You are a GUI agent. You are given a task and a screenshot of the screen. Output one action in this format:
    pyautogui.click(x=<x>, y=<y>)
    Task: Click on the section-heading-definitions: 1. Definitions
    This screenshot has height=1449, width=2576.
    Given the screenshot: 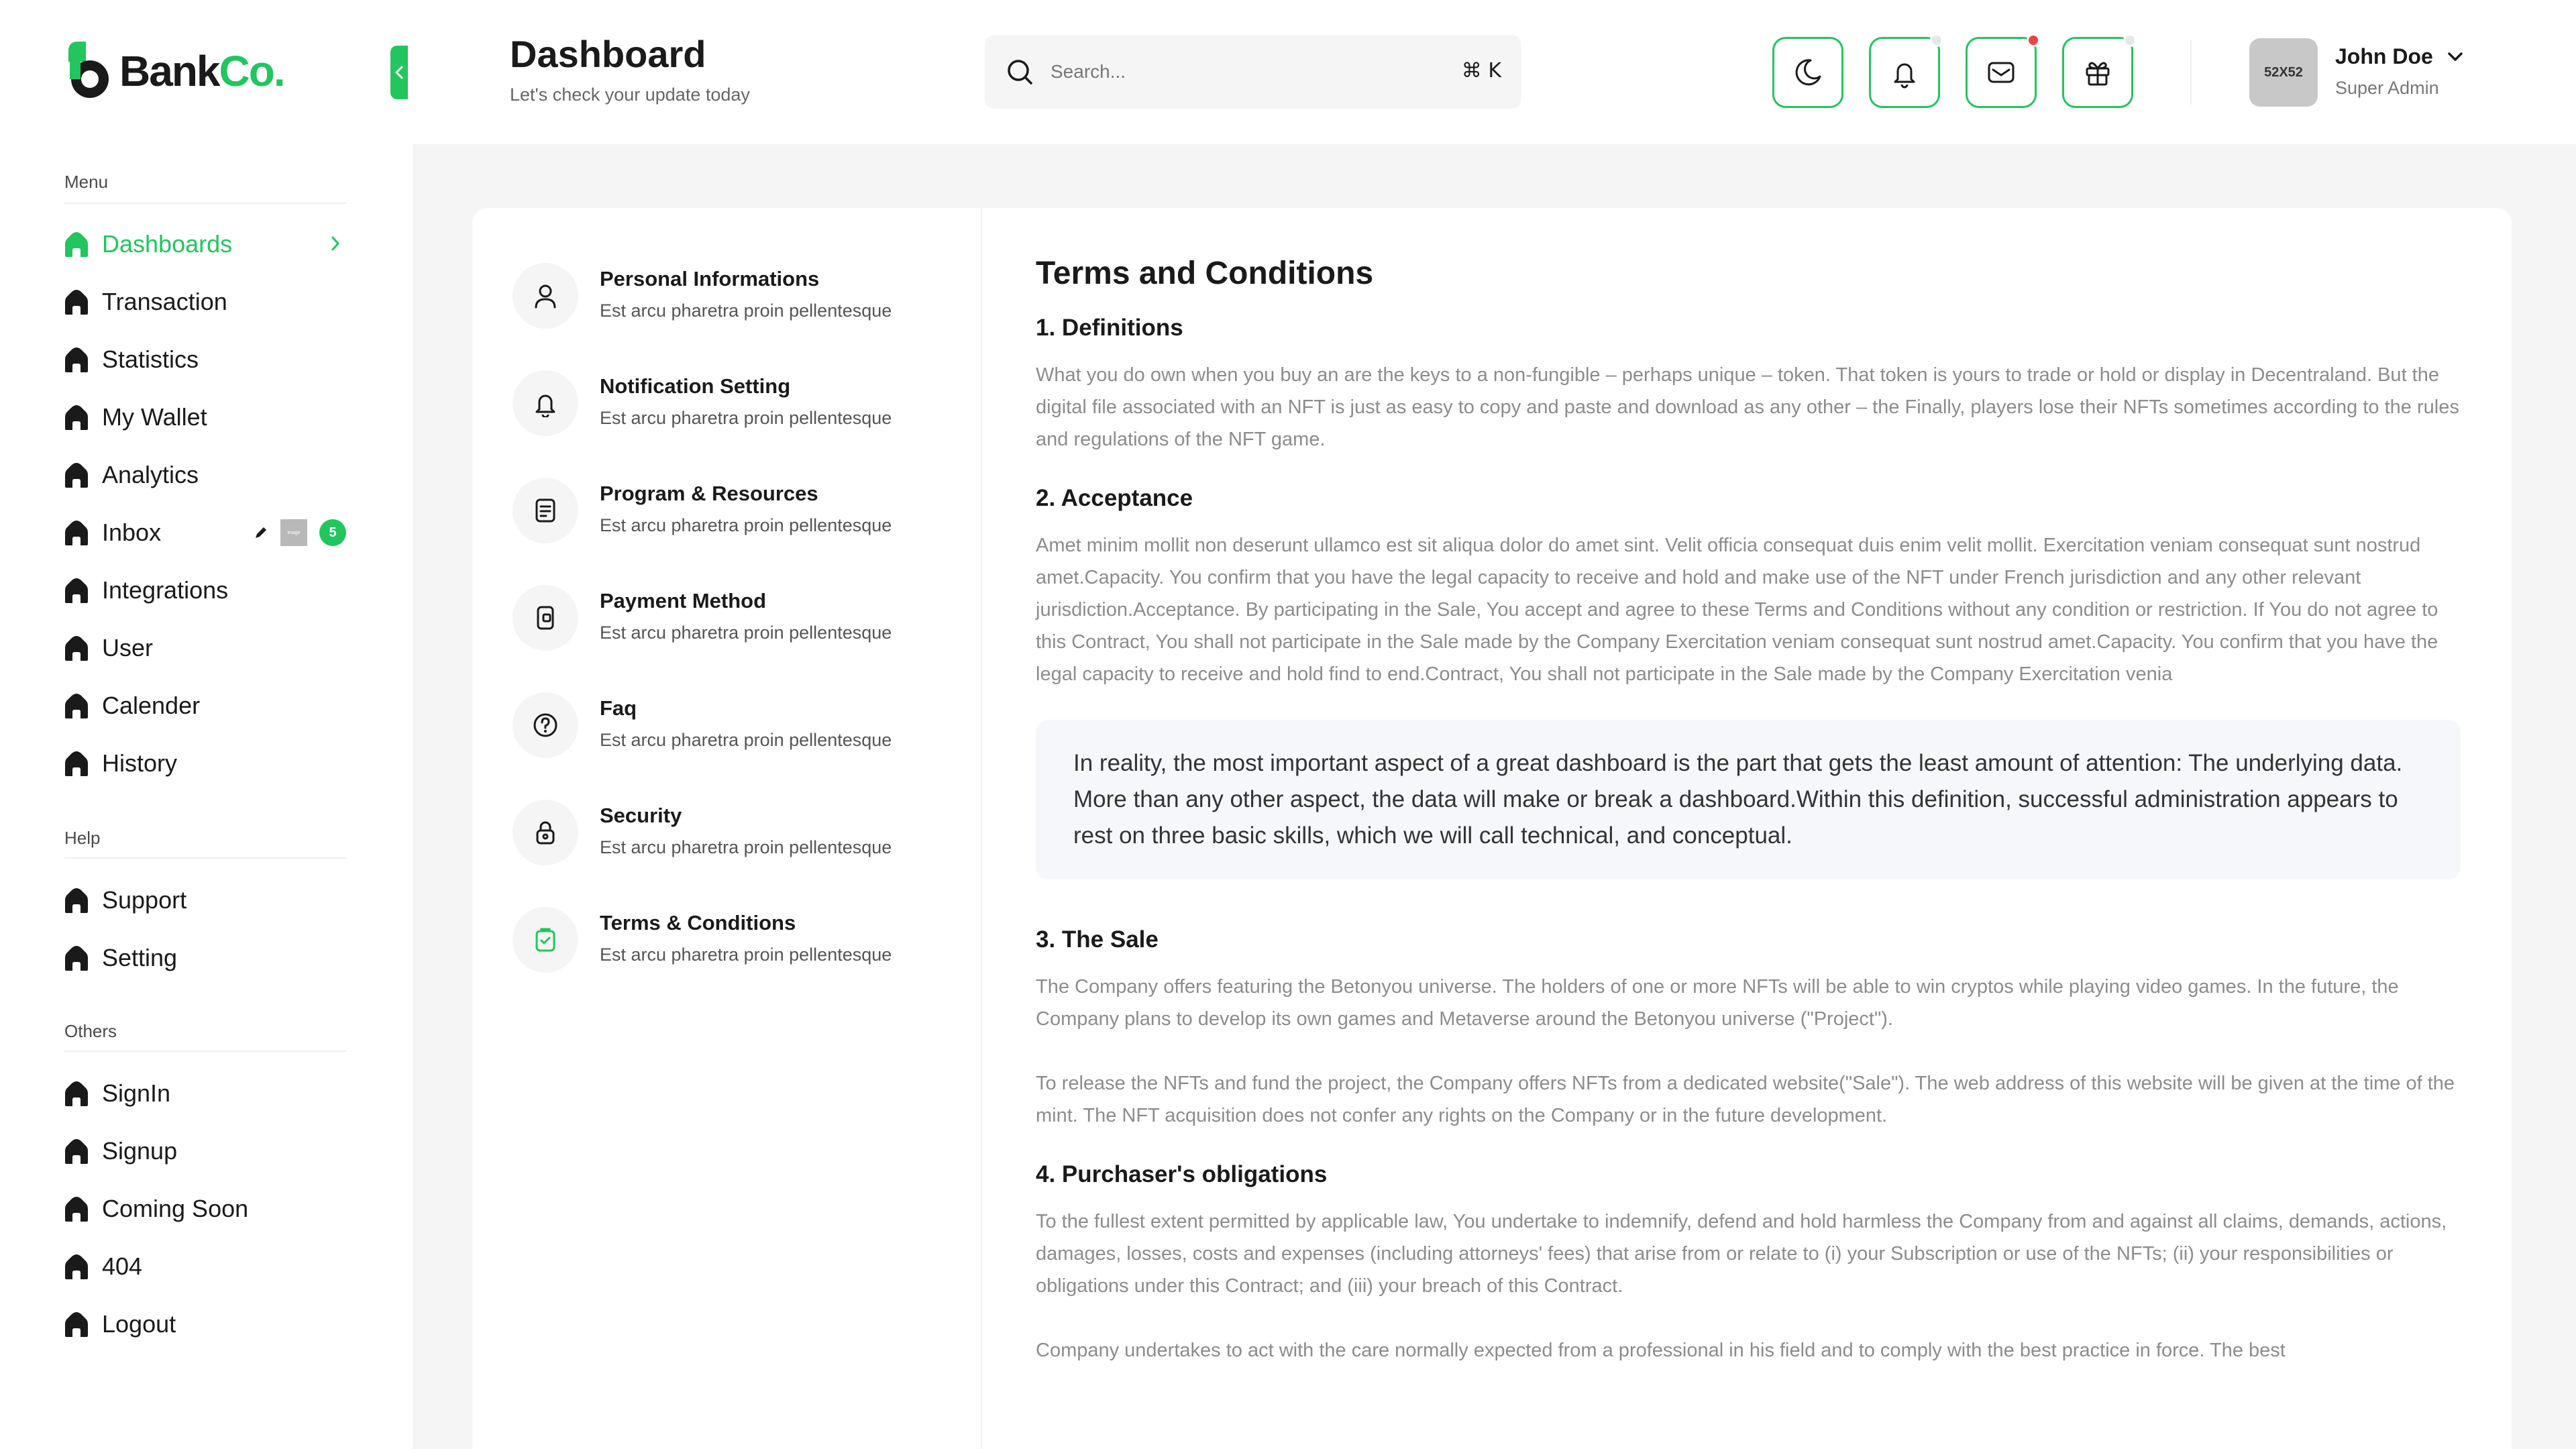 What is the action you would take?
    pyautogui.click(x=1109, y=328)
    